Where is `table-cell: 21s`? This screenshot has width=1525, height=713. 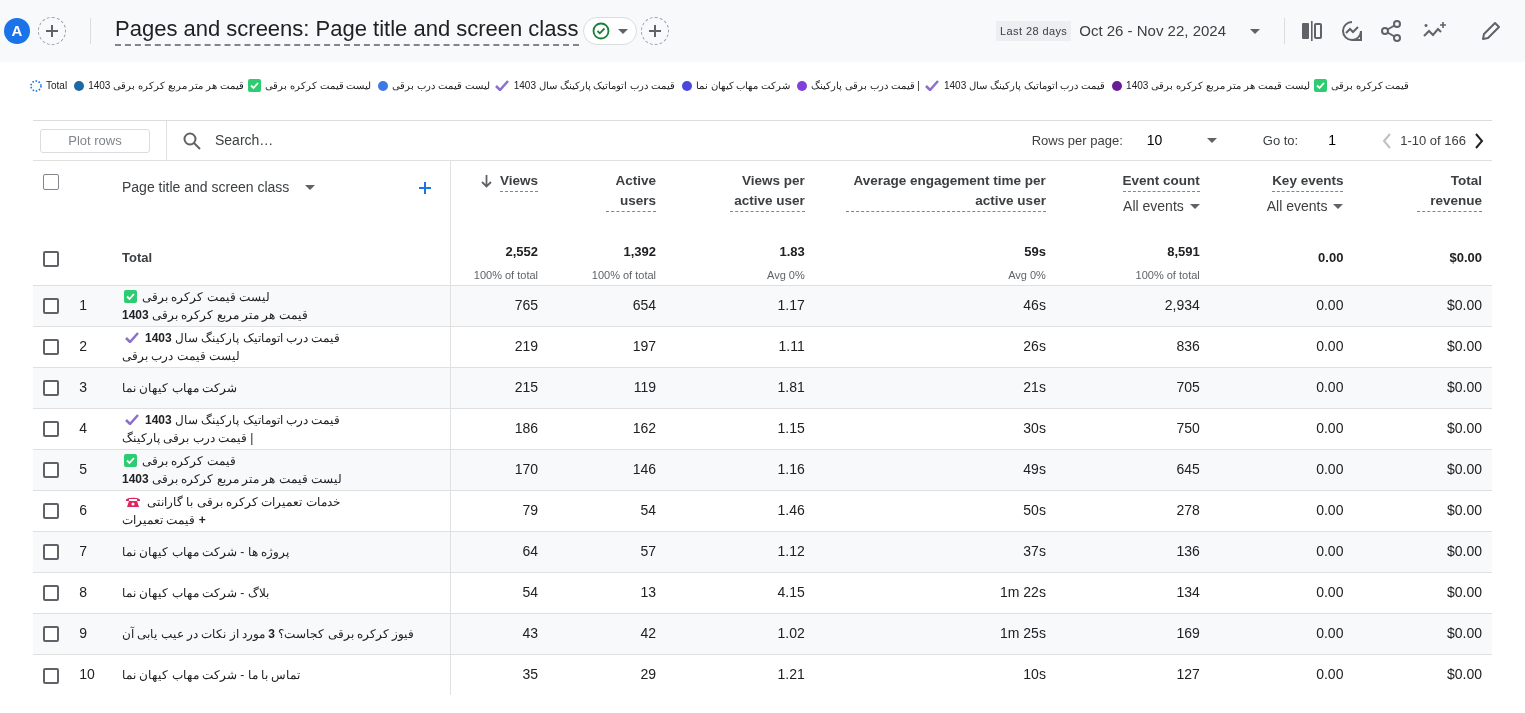 table-cell: 21s is located at coordinates (1034, 387).